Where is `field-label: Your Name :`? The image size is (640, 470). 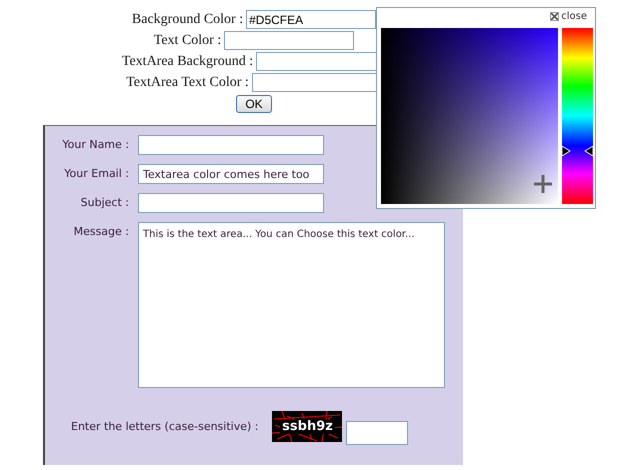
field-label: Your Name : is located at coordinates (95, 145).